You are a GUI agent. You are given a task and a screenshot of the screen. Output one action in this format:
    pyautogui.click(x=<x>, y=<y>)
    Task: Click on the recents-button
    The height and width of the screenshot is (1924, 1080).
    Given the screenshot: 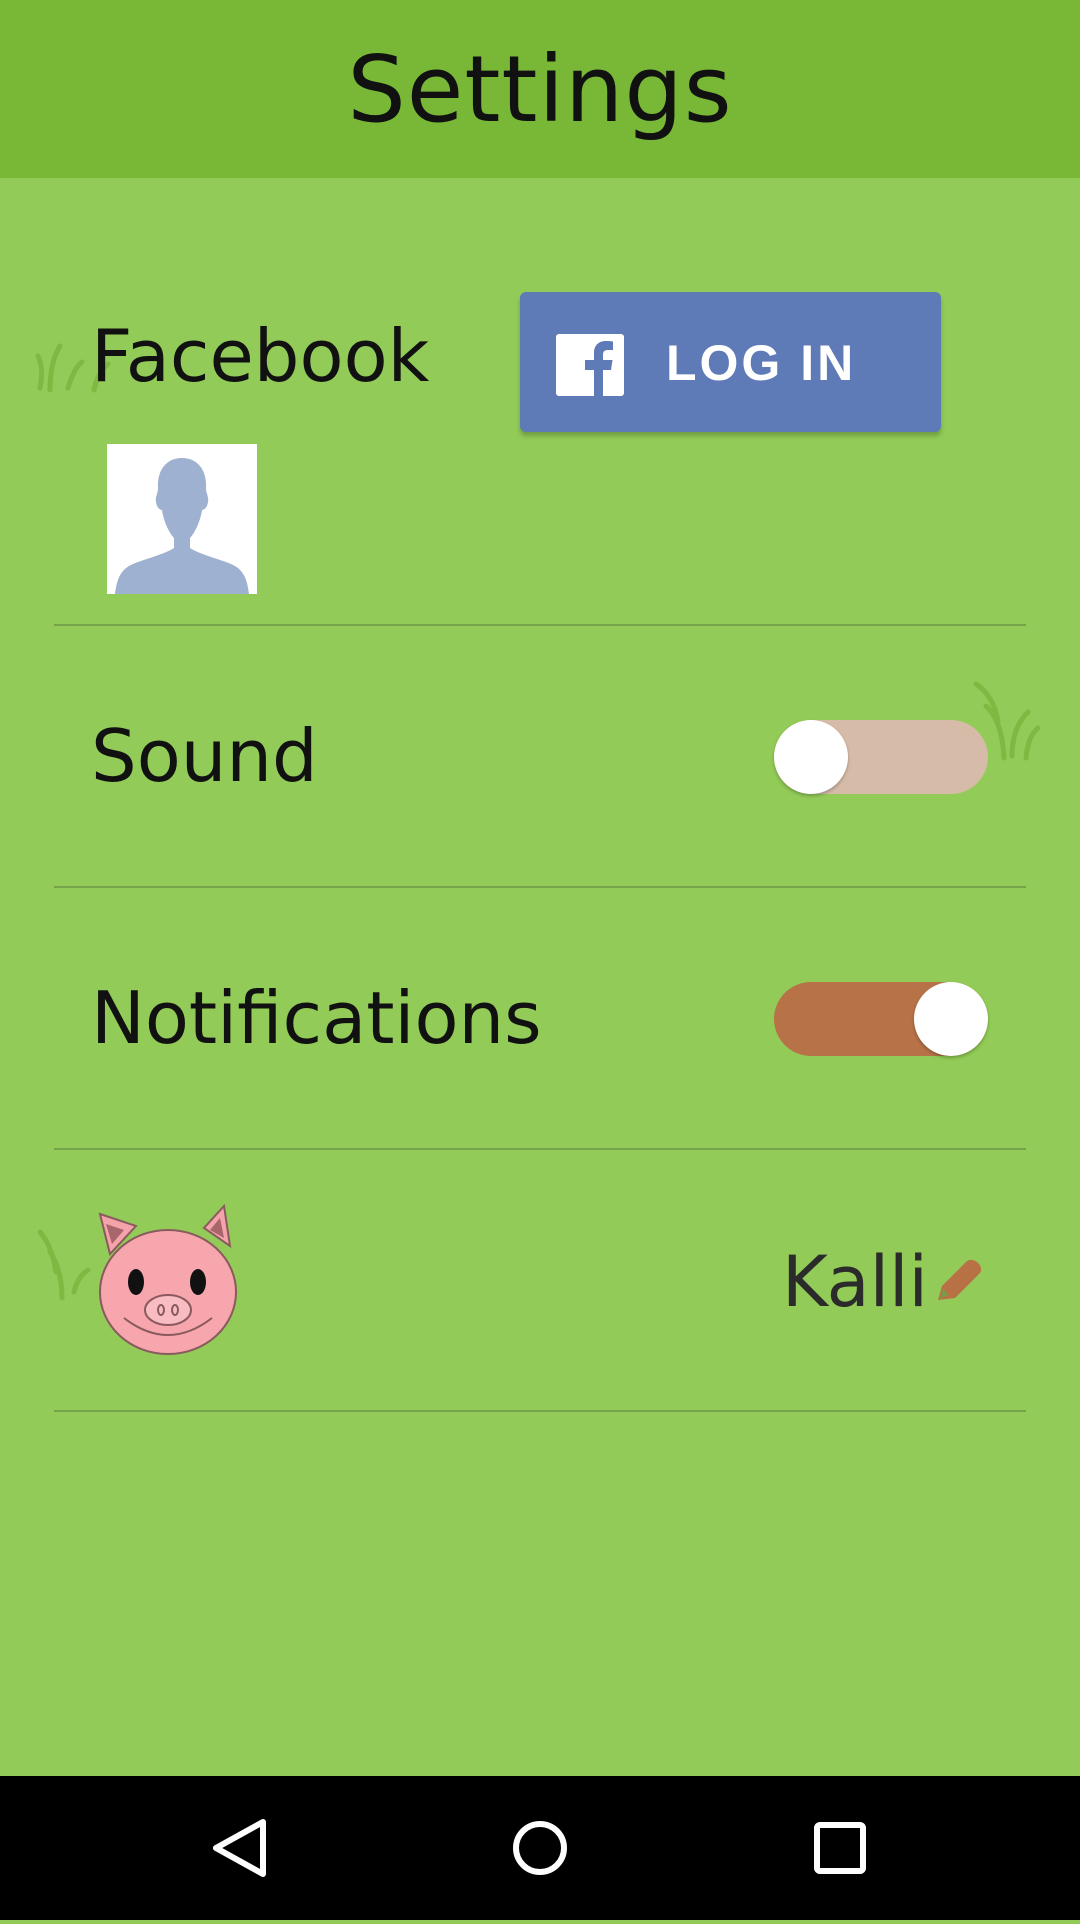 What is the action you would take?
    pyautogui.click(x=840, y=1848)
    